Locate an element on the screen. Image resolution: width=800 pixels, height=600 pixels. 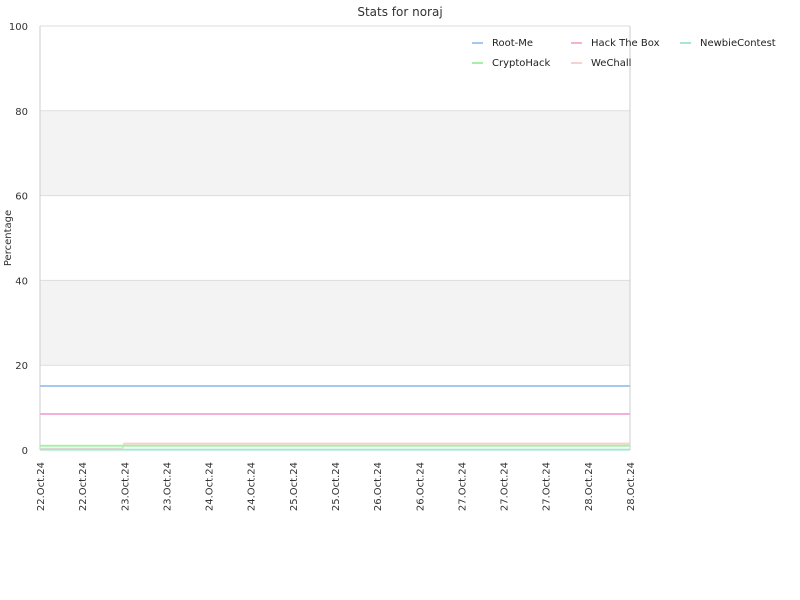
legend-label: Hack The Box is located at coordinates (625, 43).